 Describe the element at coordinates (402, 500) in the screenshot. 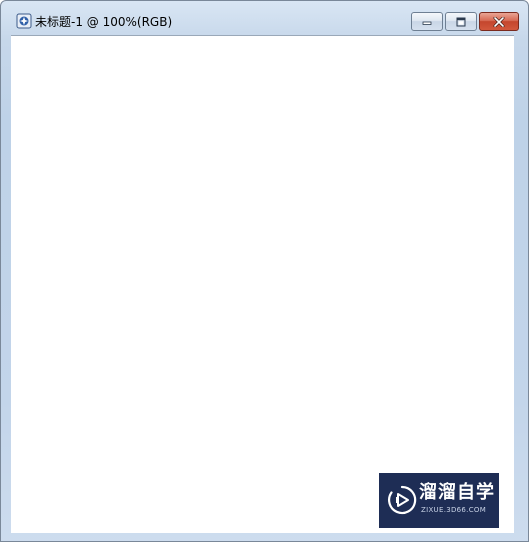

I see `play-logo-icon` at that location.